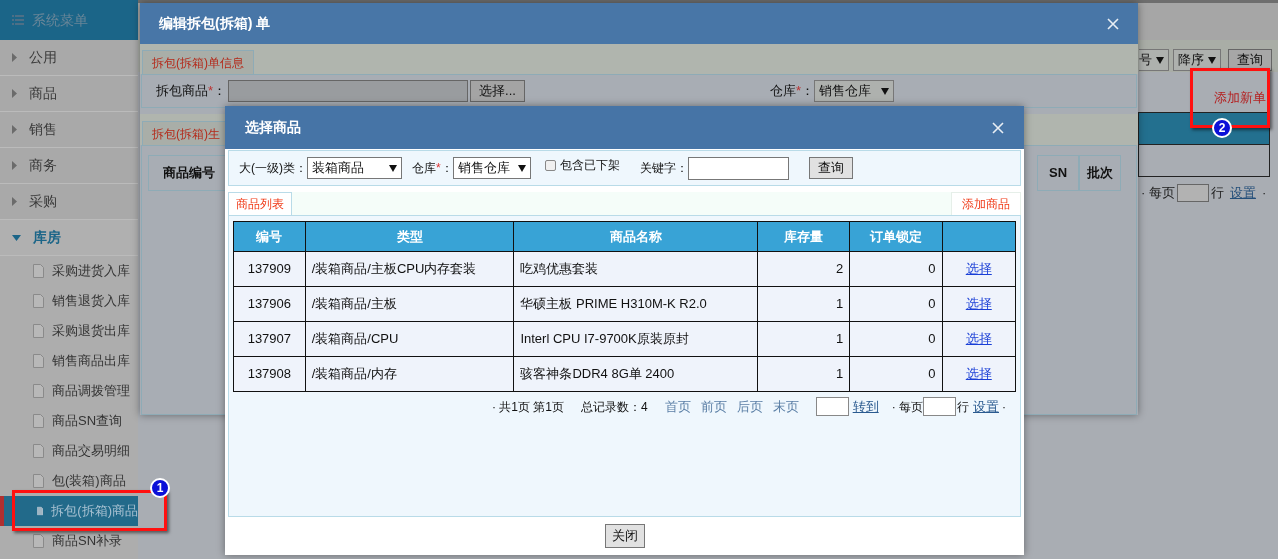 The width and height of the screenshot is (1278, 559). I want to click on menu-item: 商品交易明细, so click(69, 451).